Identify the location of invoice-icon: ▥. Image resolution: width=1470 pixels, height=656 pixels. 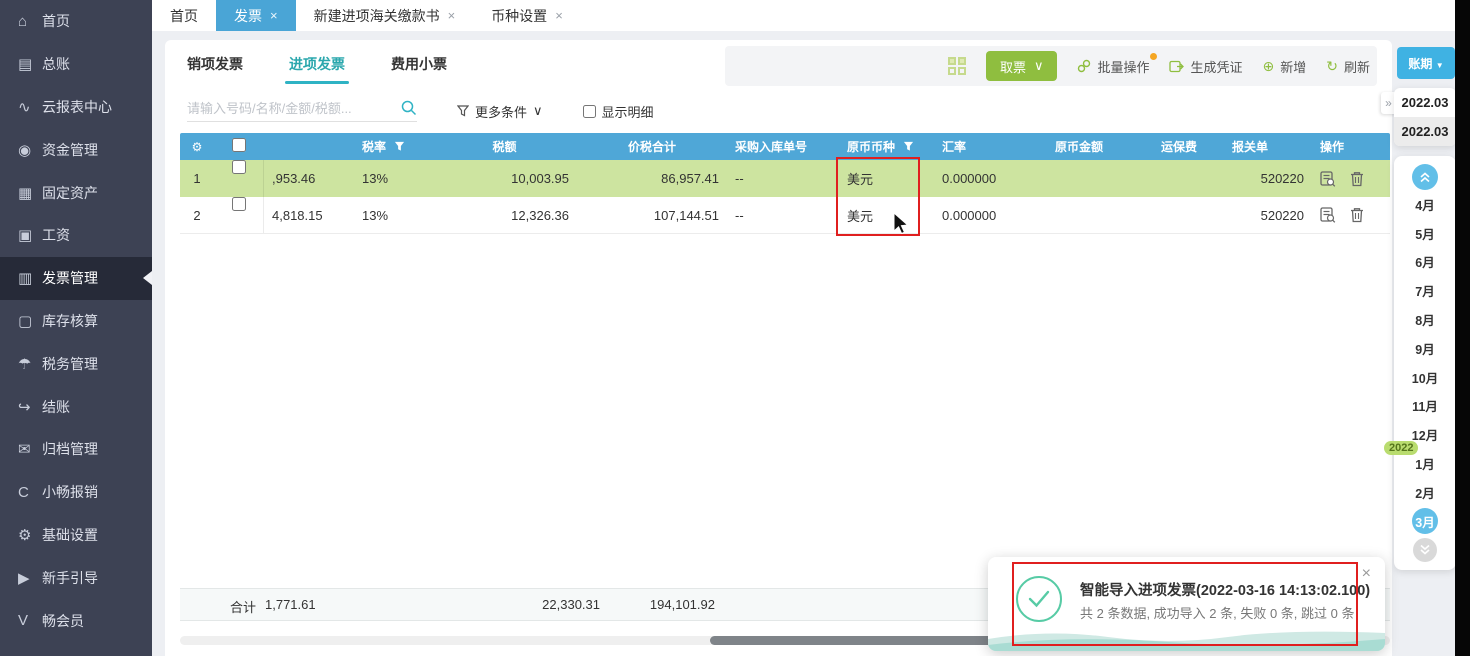
(25, 279).